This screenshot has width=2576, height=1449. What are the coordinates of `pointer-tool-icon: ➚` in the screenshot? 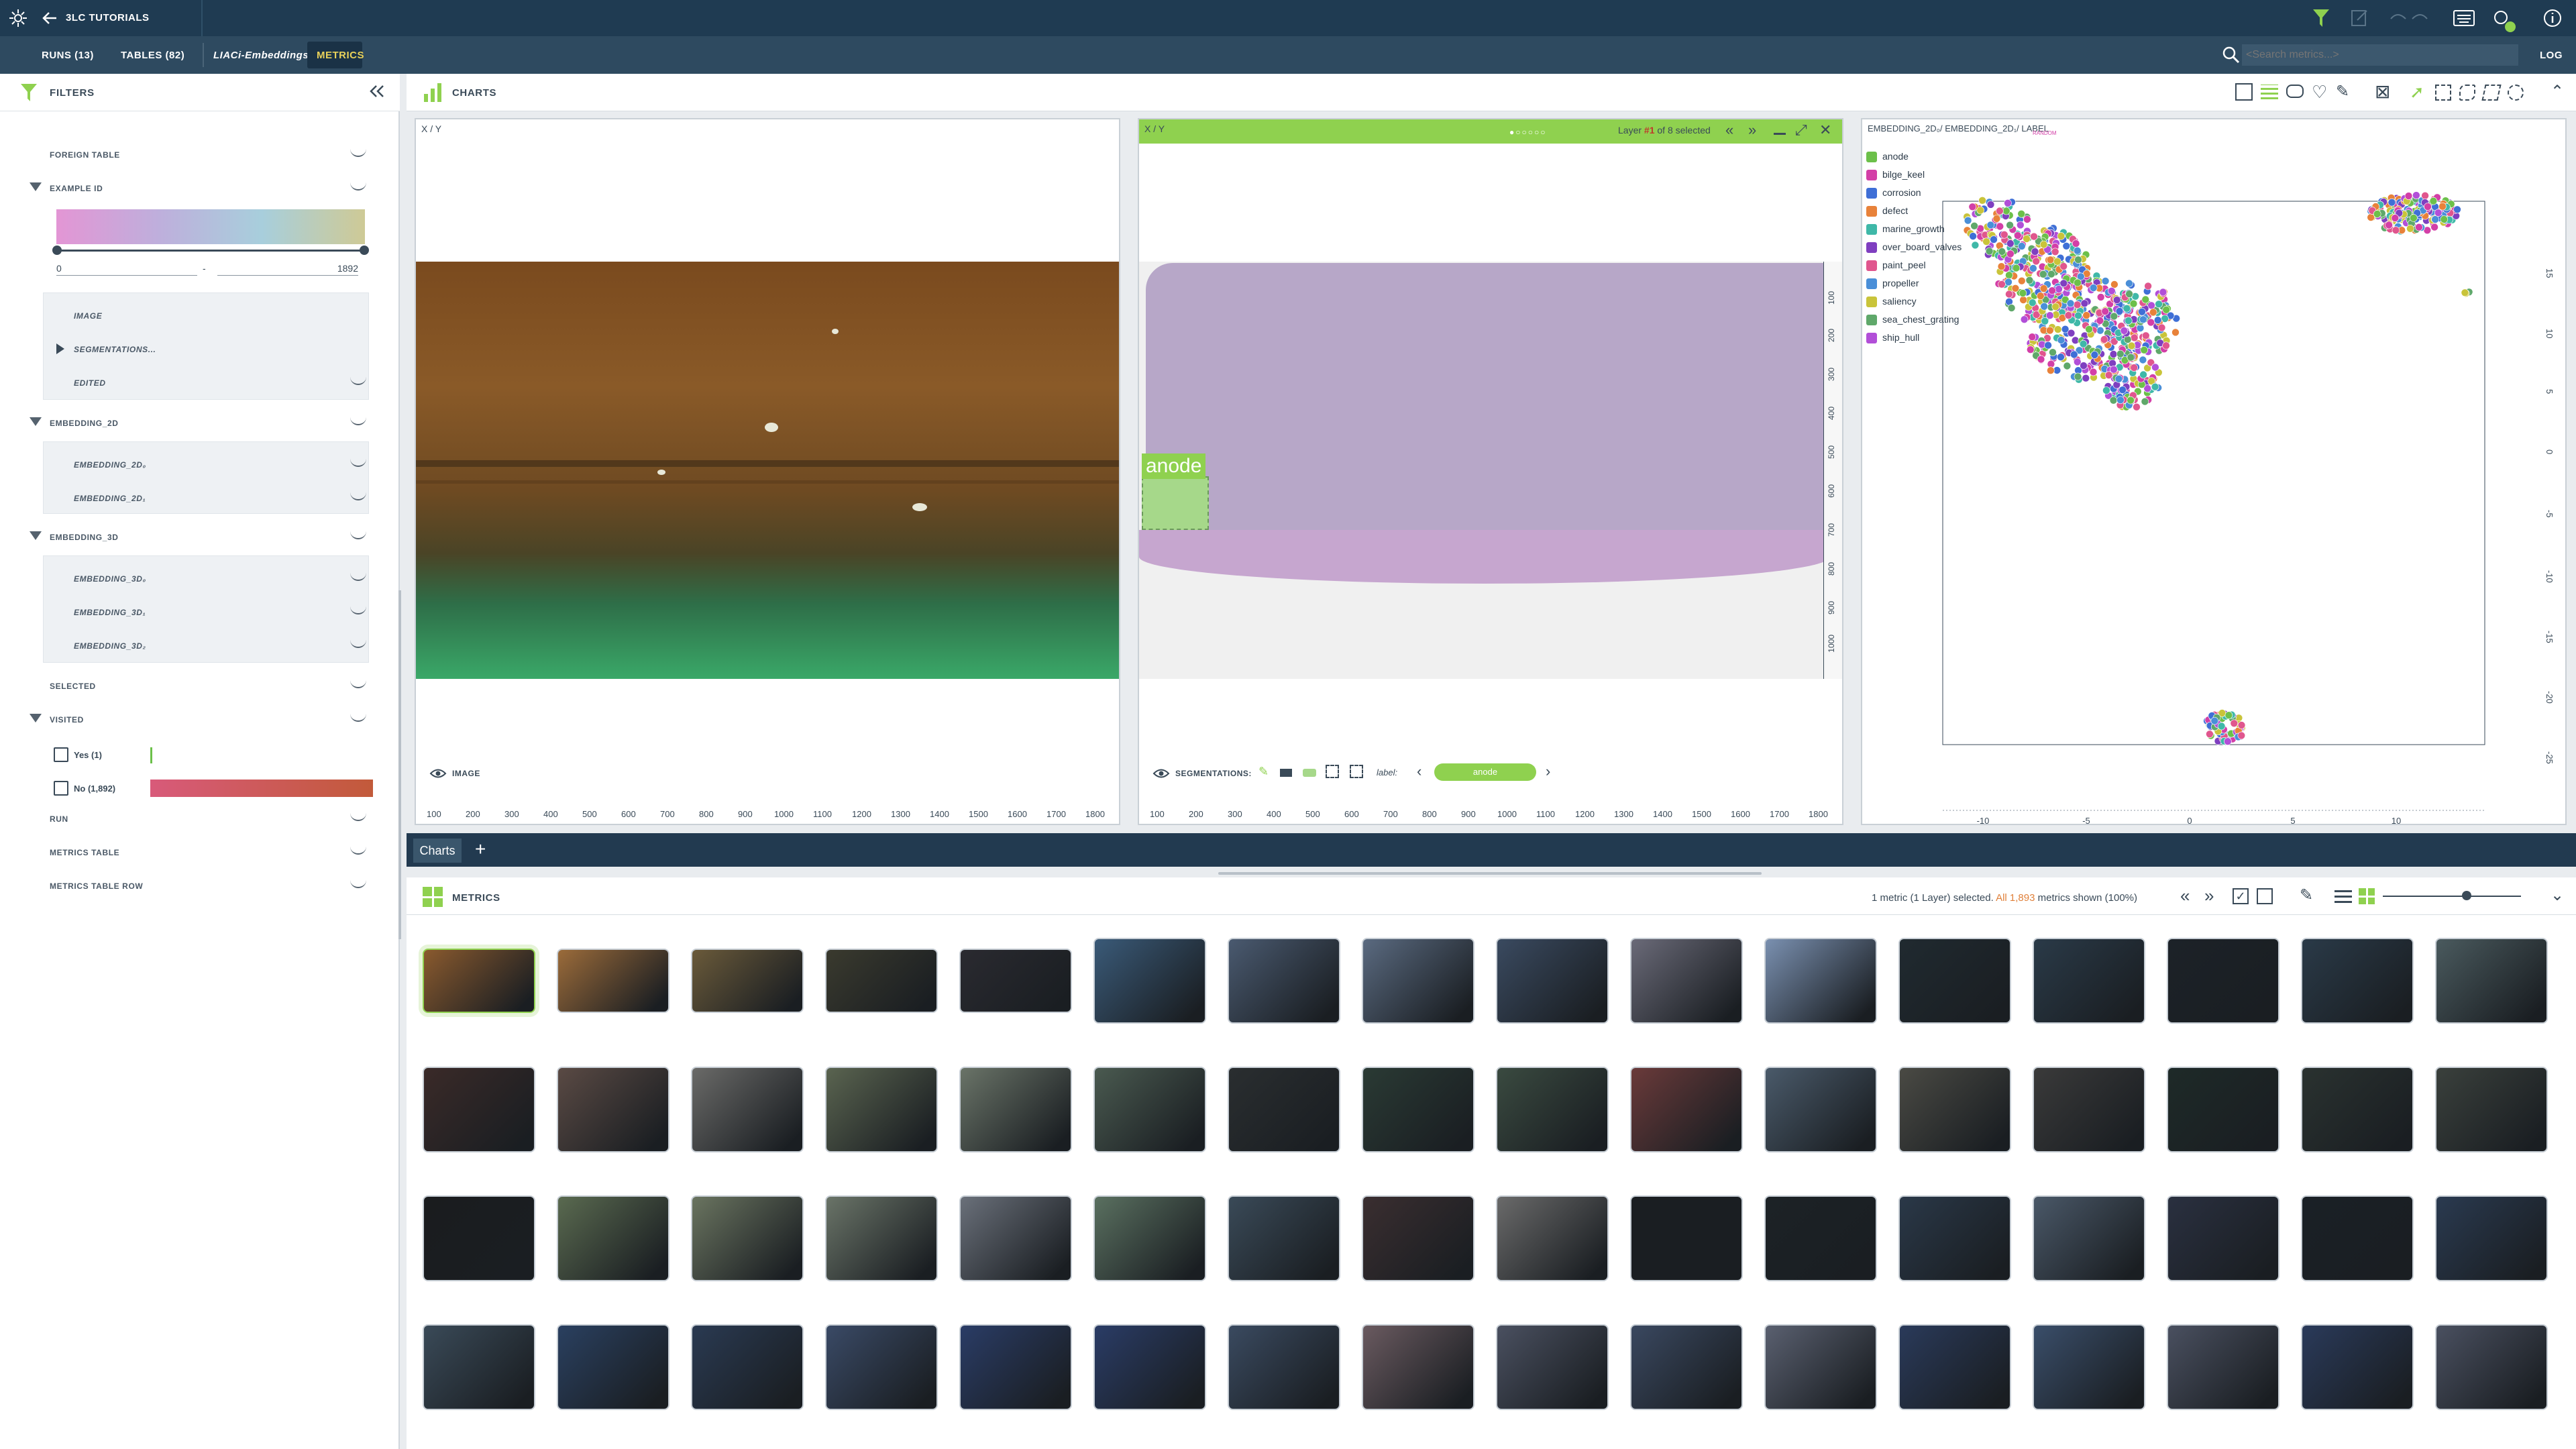 It's located at (2417, 92).